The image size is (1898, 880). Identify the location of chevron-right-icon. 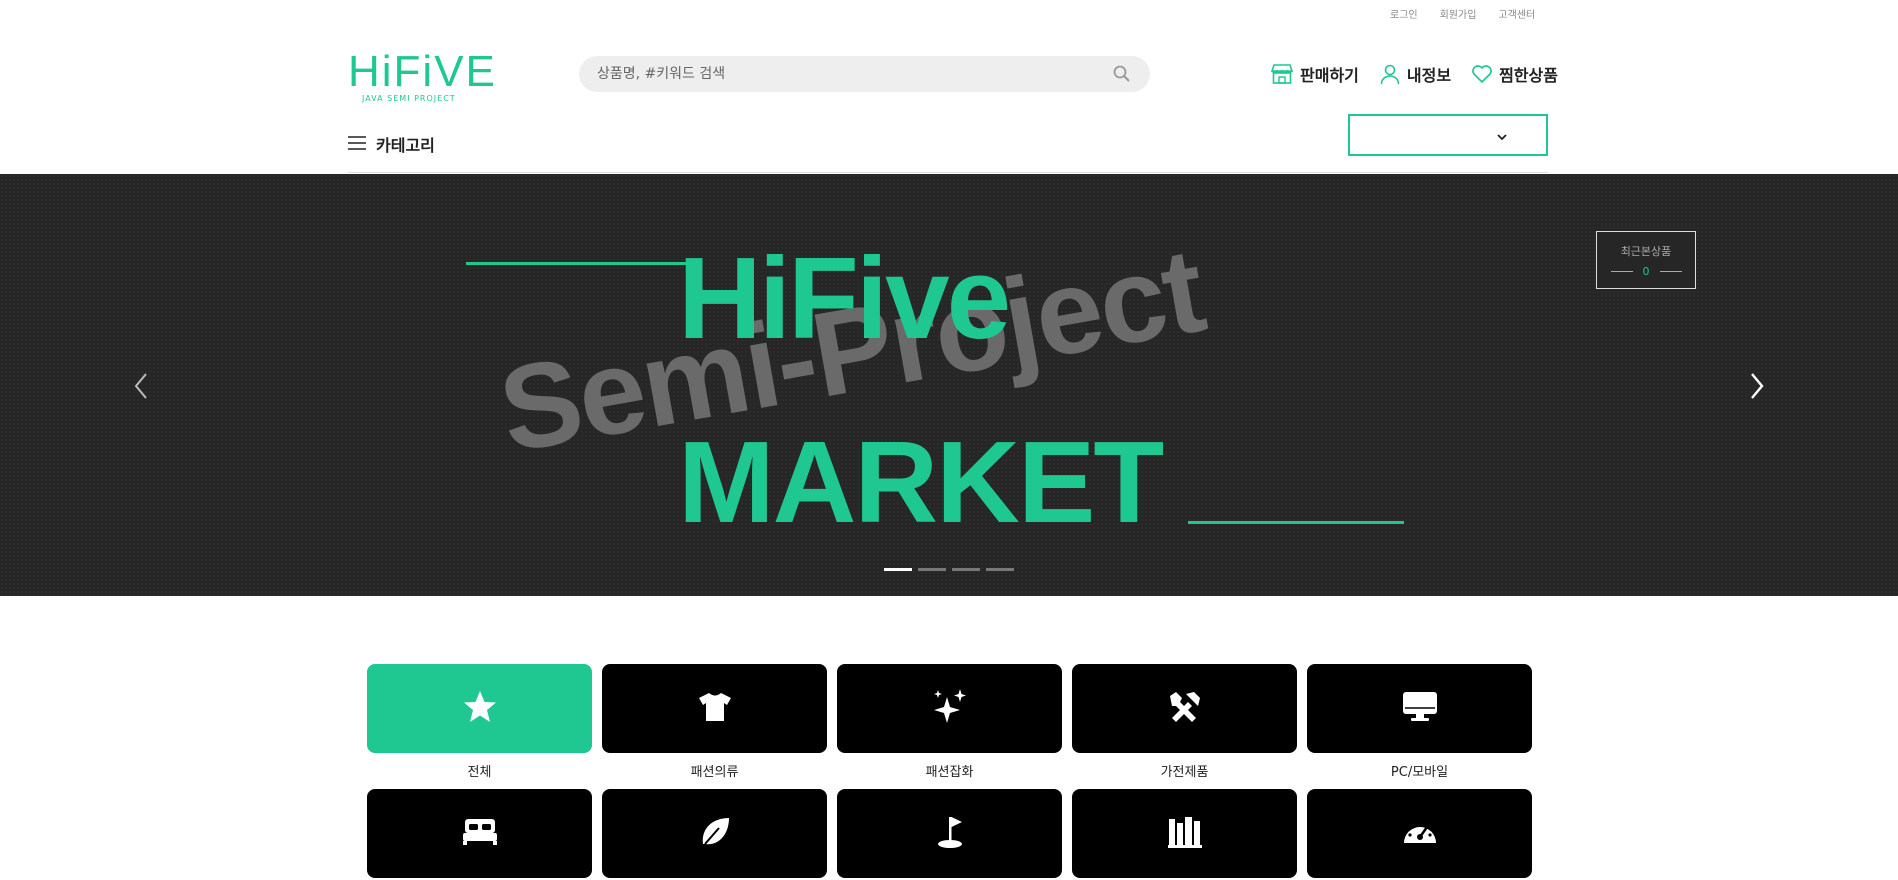
(1756, 389).